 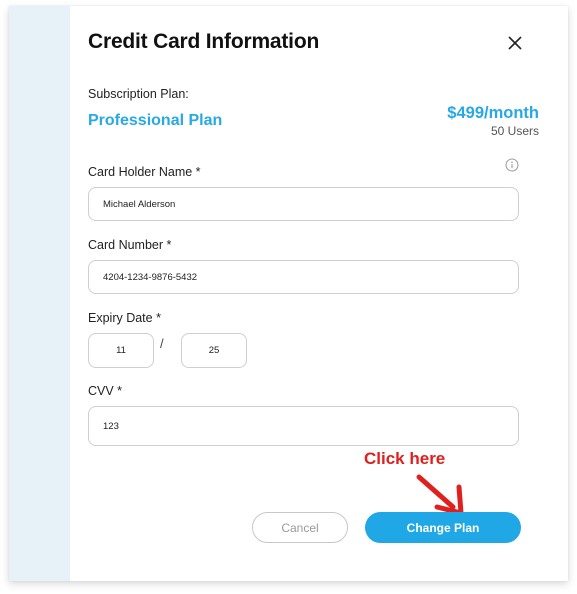 I want to click on left-accent-strip, so click(x=39, y=293).